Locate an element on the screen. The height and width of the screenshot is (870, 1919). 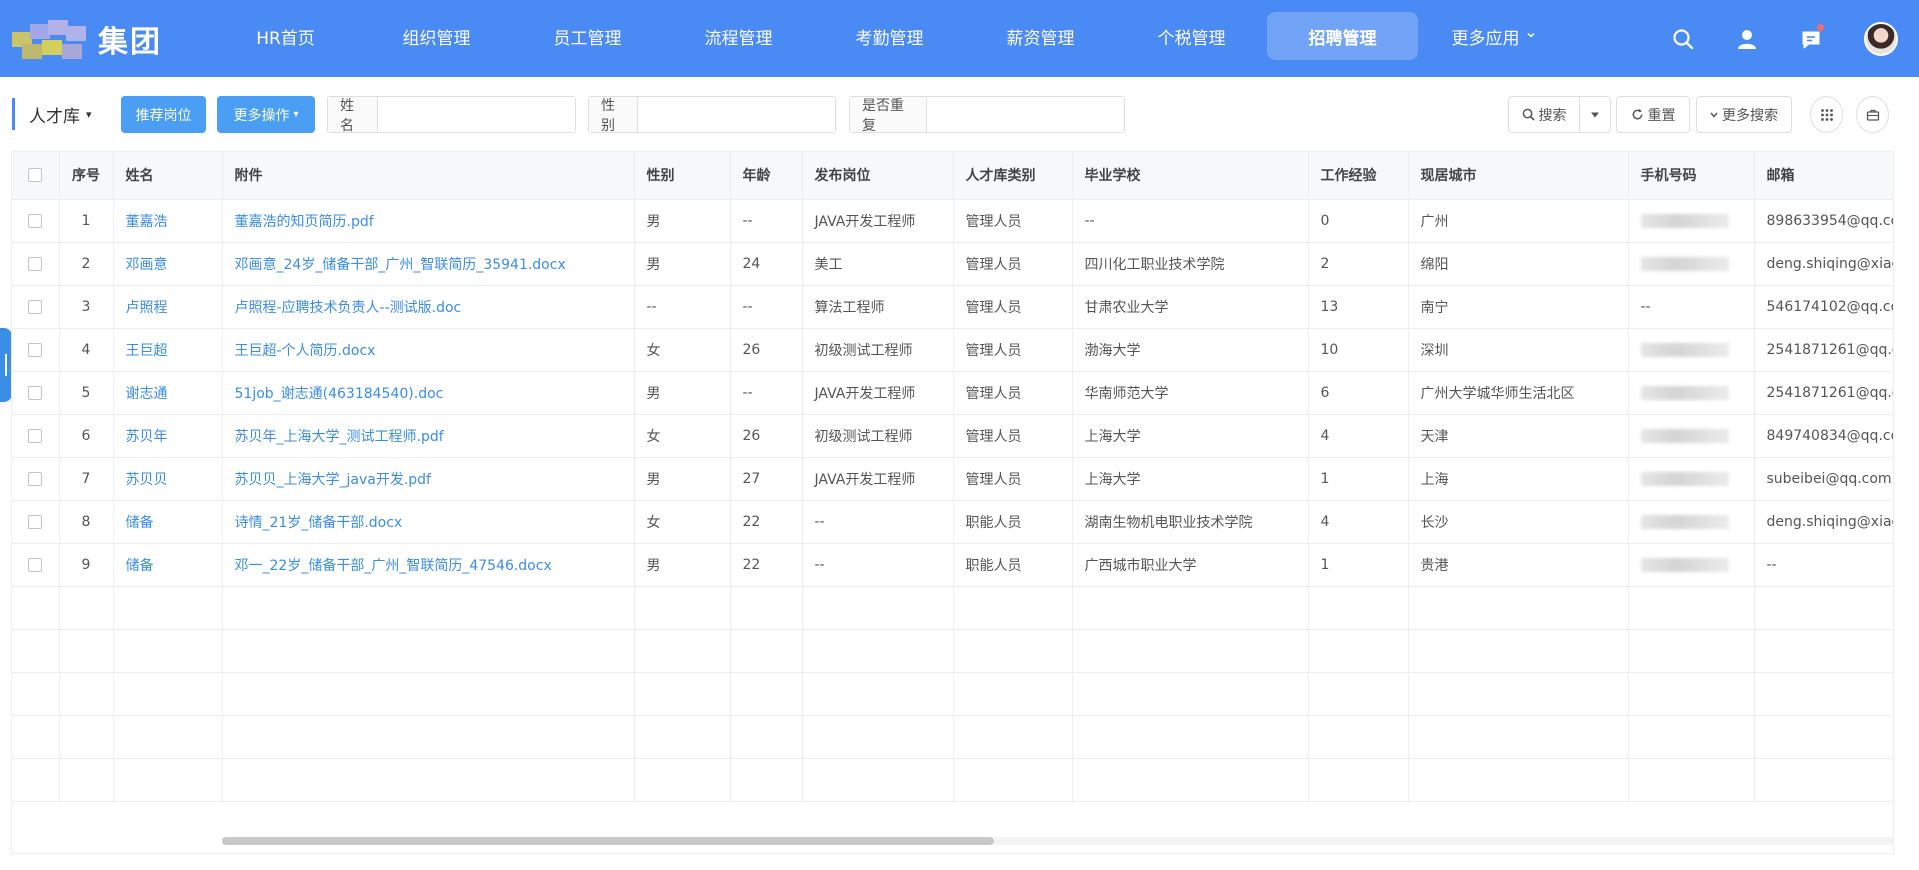
nav-item-employee: 员工管理 is located at coordinates (587, 36).